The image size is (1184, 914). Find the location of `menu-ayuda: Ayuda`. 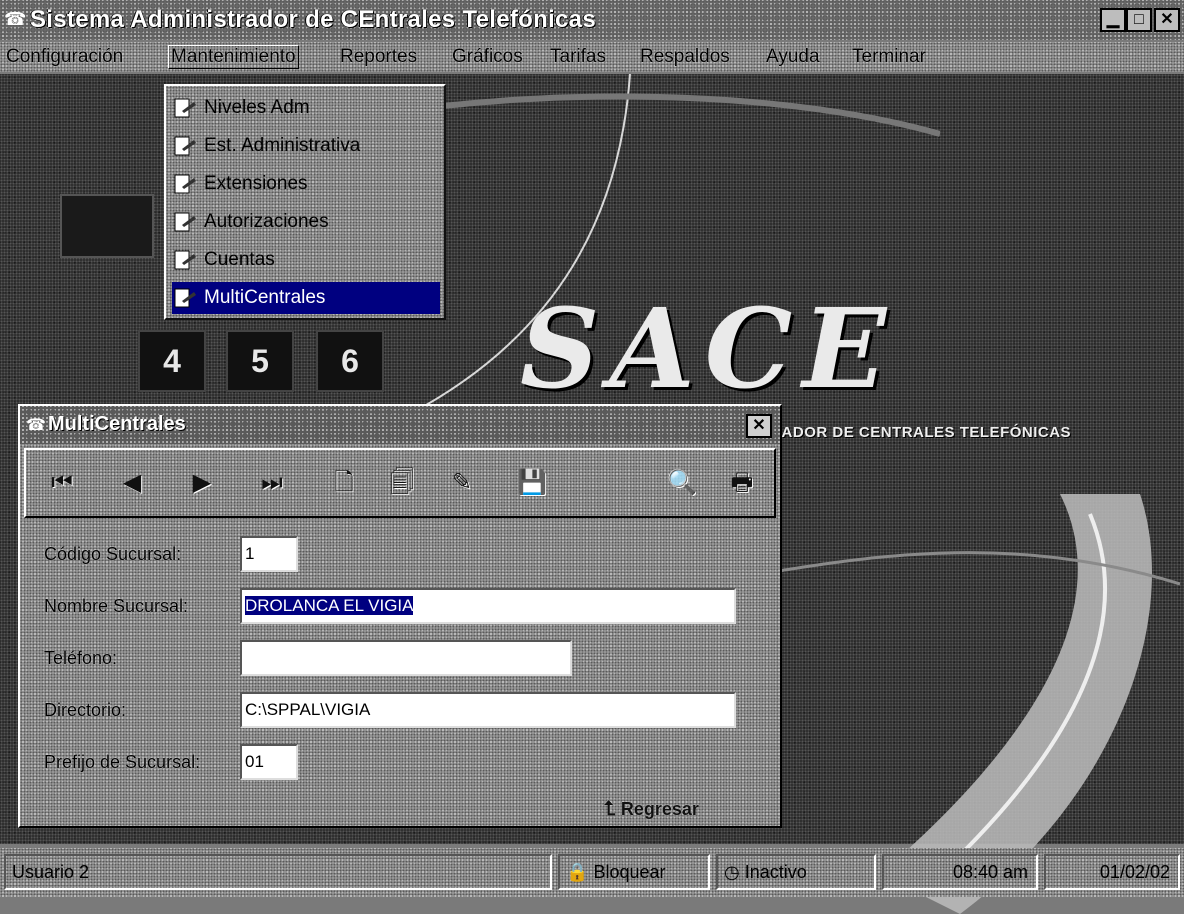

menu-ayuda: Ayuda is located at coordinates (793, 57).